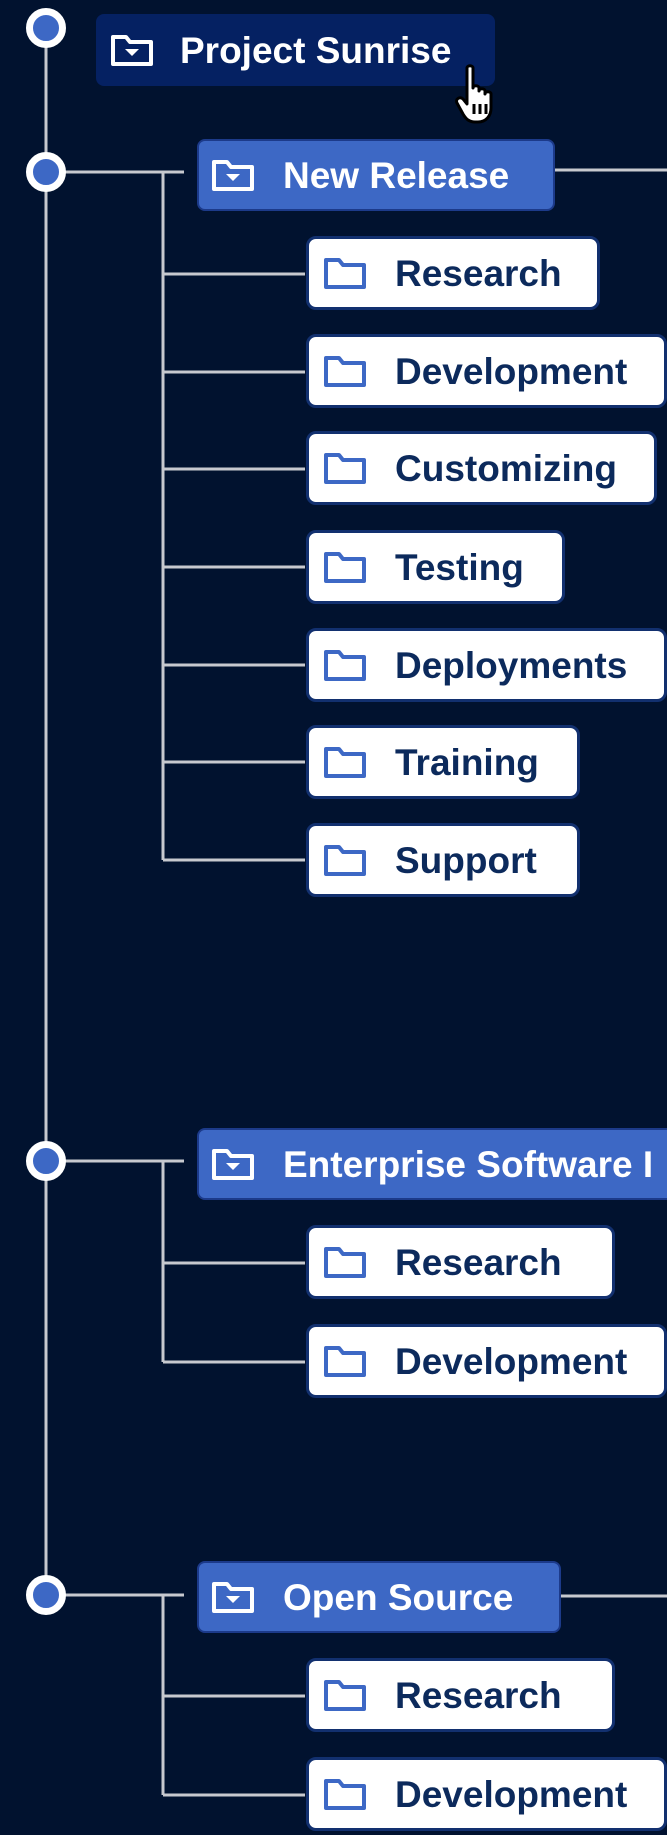 The width and height of the screenshot is (667, 1835). I want to click on root-label: Project Sunrise, so click(316, 50).